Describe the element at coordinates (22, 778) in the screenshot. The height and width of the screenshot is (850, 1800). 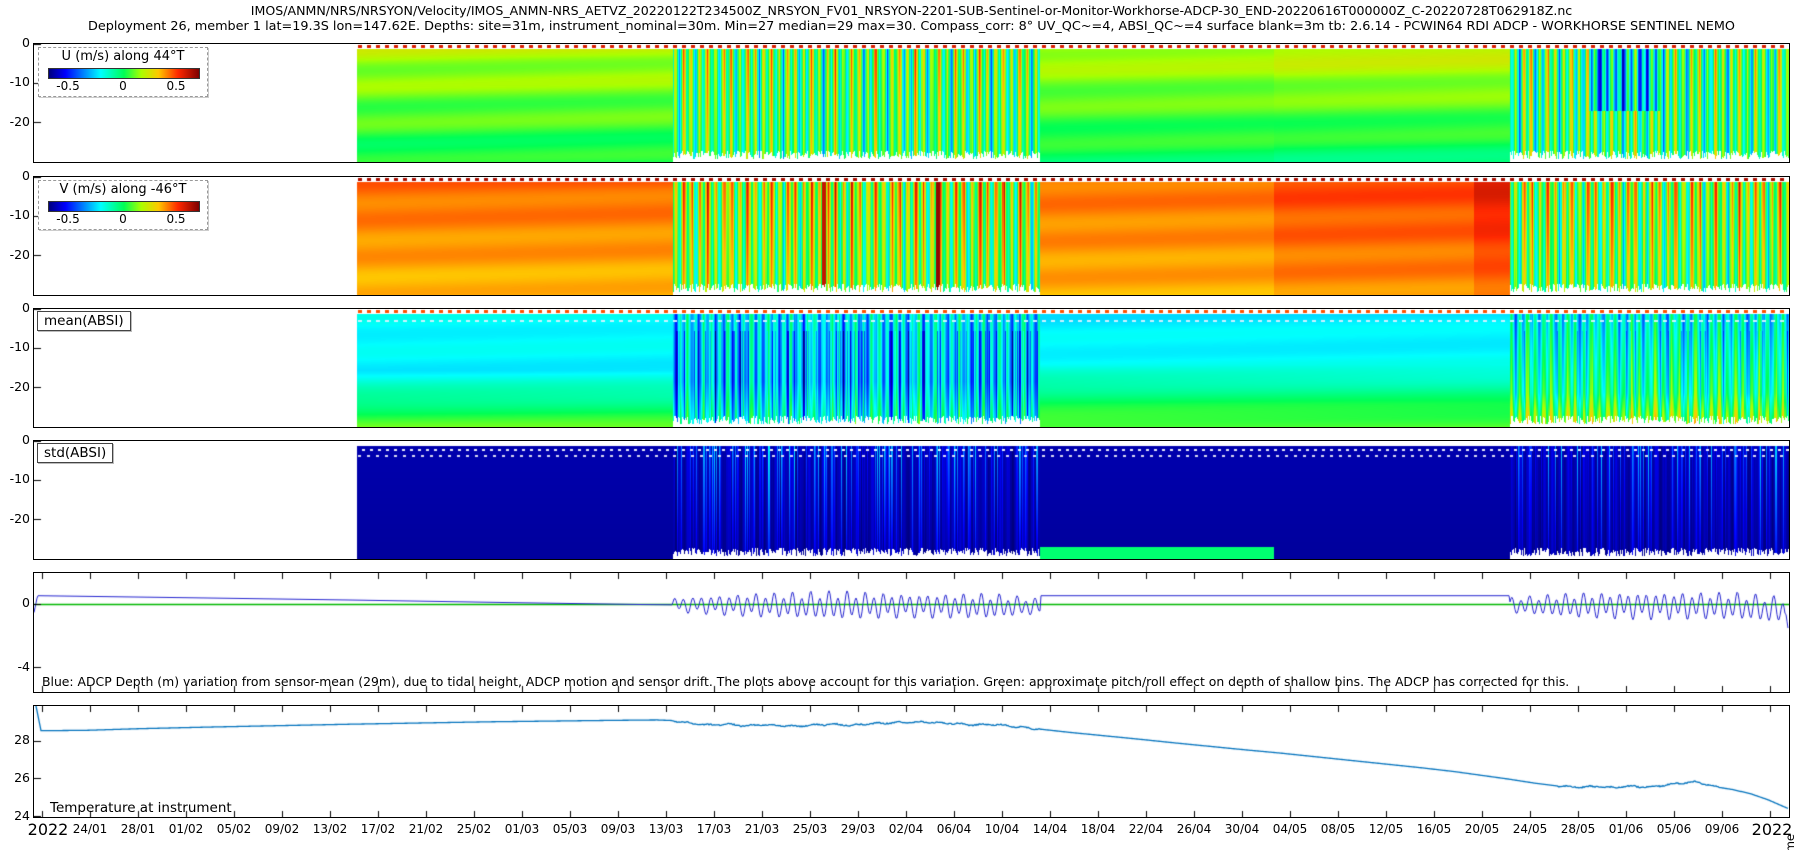
I see `y-tick-label: 26` at that location.